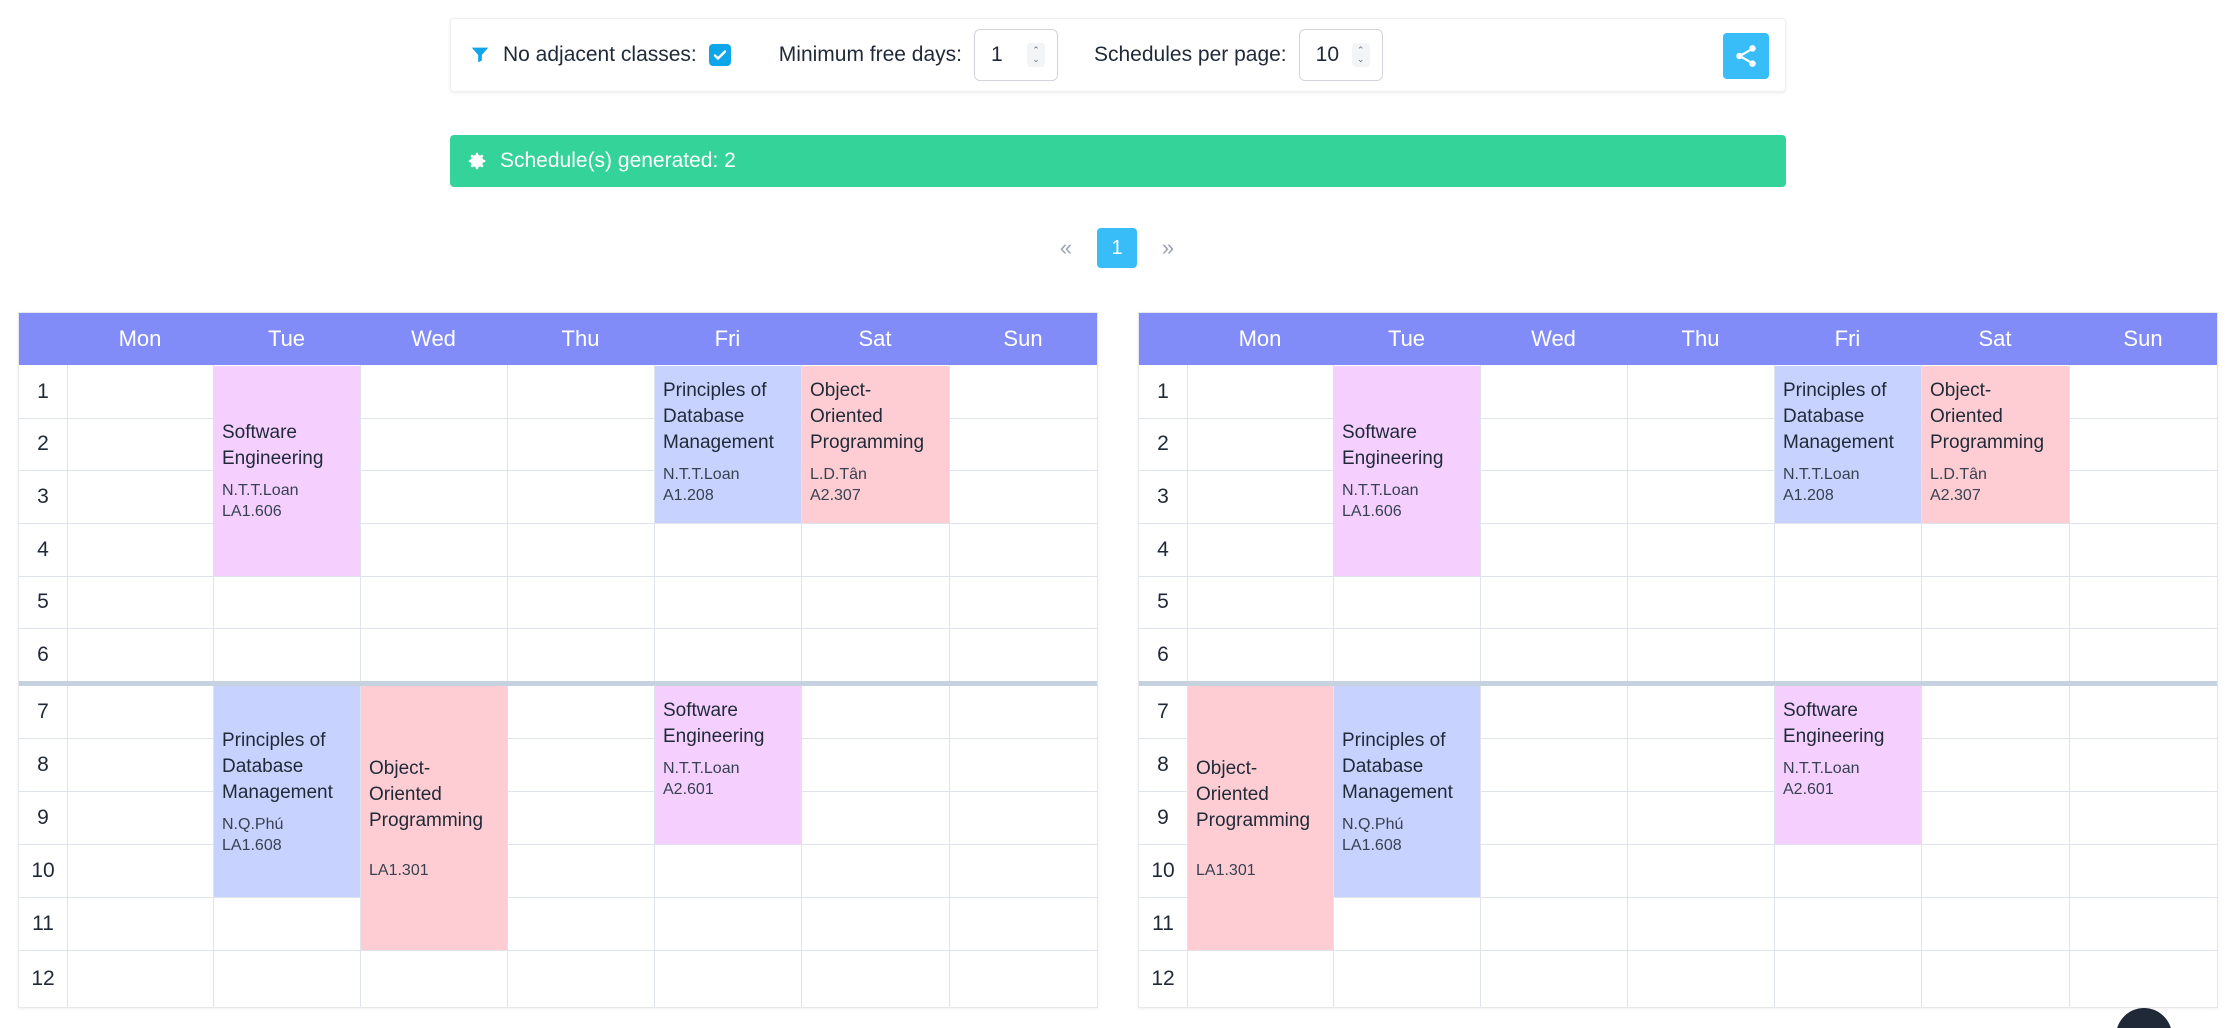 The height and width of the screenshot is (1028, 2235). I want to click on share-button, so click(1746, 56).